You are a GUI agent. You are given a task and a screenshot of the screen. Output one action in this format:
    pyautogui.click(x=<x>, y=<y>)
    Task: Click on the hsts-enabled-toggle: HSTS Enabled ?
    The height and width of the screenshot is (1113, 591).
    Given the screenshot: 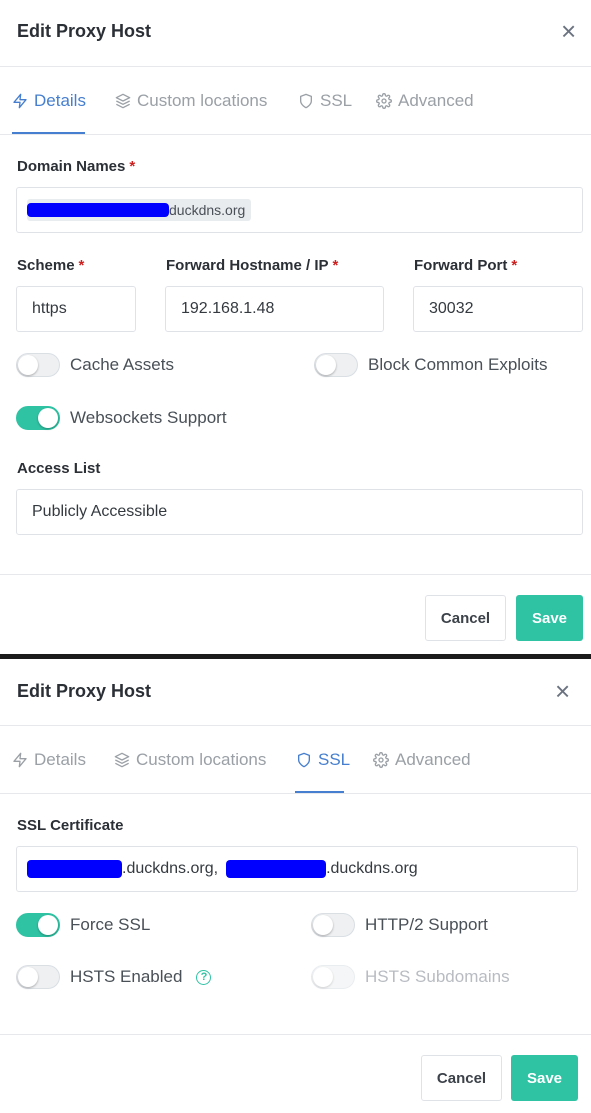 What is the action you would take?
    pyautogui.click(x=114, y=977)
    